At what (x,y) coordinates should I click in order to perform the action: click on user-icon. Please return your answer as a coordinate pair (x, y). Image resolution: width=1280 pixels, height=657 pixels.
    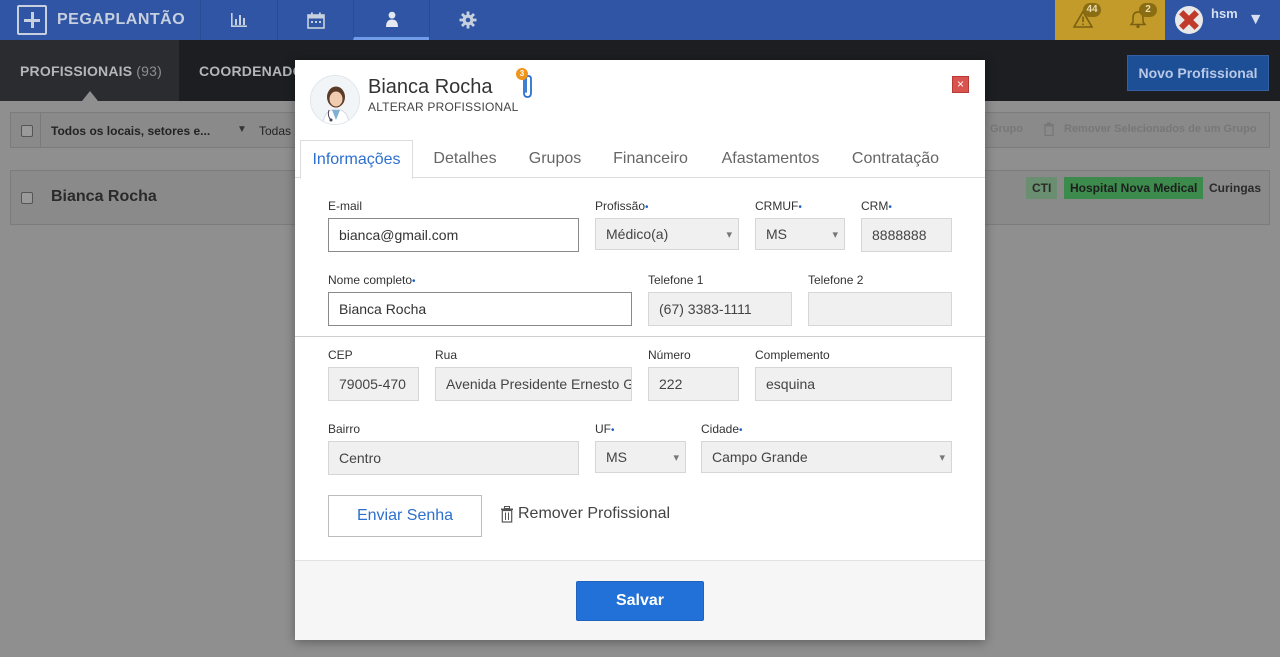
    Looking at the image, I should click on (391, 19).